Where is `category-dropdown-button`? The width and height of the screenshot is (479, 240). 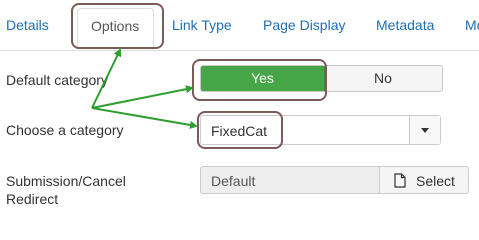 category-dropdown-button is located at coordinates (424, 130).